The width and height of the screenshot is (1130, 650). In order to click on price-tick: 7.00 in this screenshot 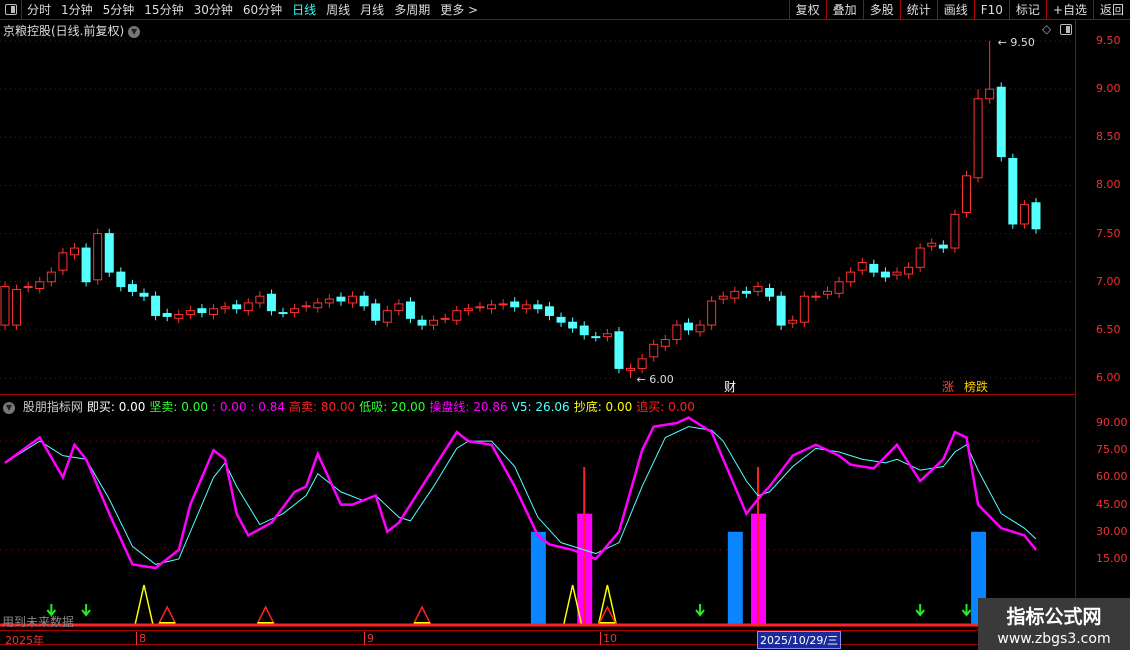, I will do `click(1108, 281)`.